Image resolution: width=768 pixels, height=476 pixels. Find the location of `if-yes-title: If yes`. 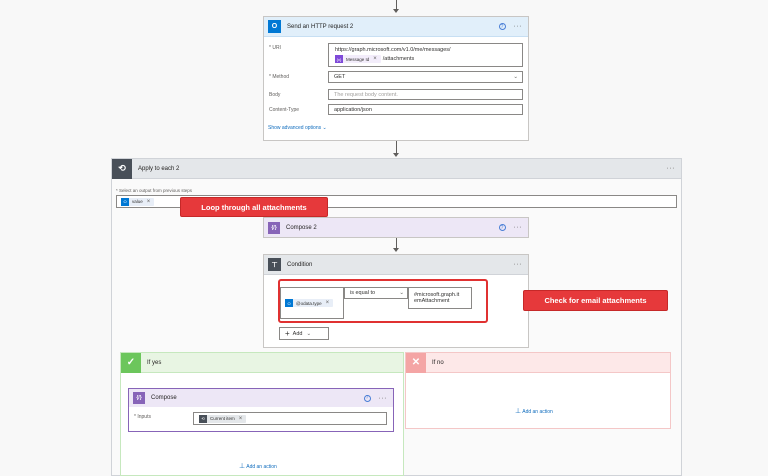

if-yes-title: If yes is located at coordinates (154, 362).